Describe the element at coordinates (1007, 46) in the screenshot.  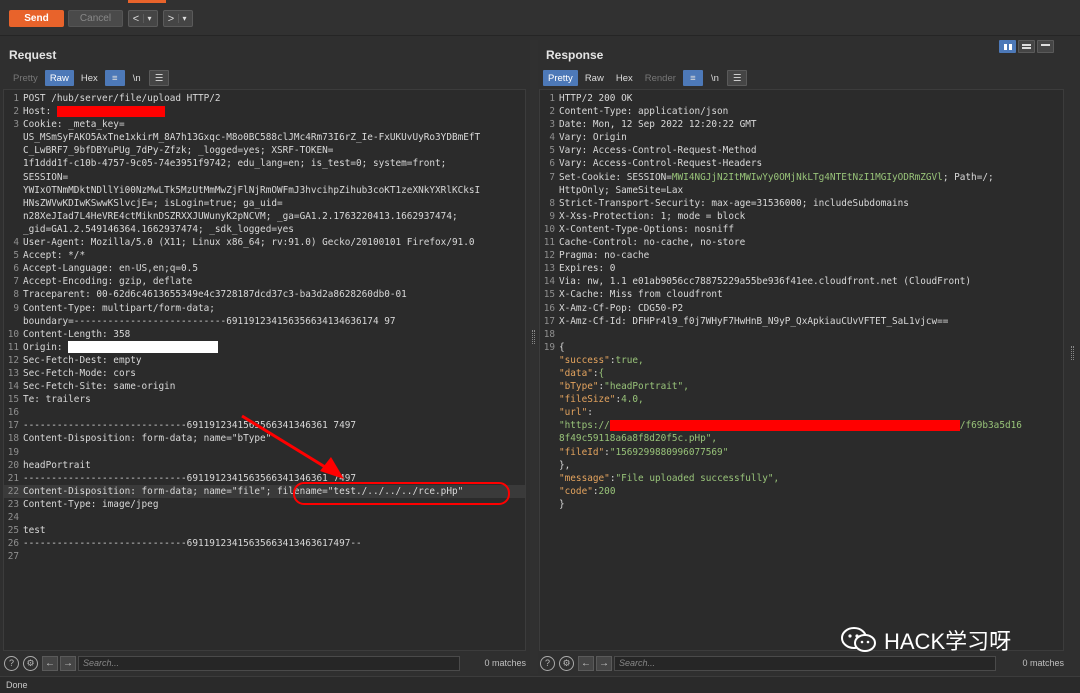
I see `side-by-side-layout-icon` at that location.